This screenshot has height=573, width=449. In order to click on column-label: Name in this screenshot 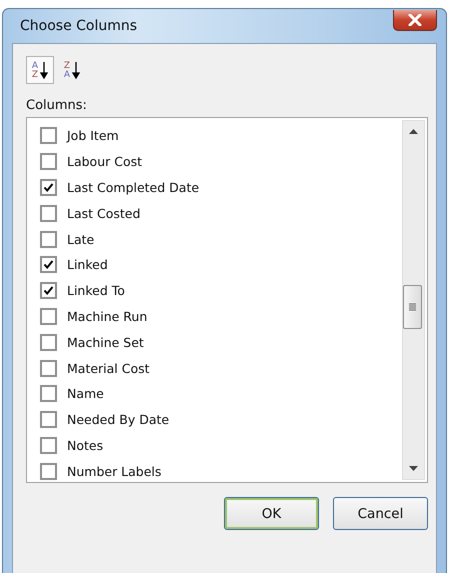, I will do `click(85, 394)`.